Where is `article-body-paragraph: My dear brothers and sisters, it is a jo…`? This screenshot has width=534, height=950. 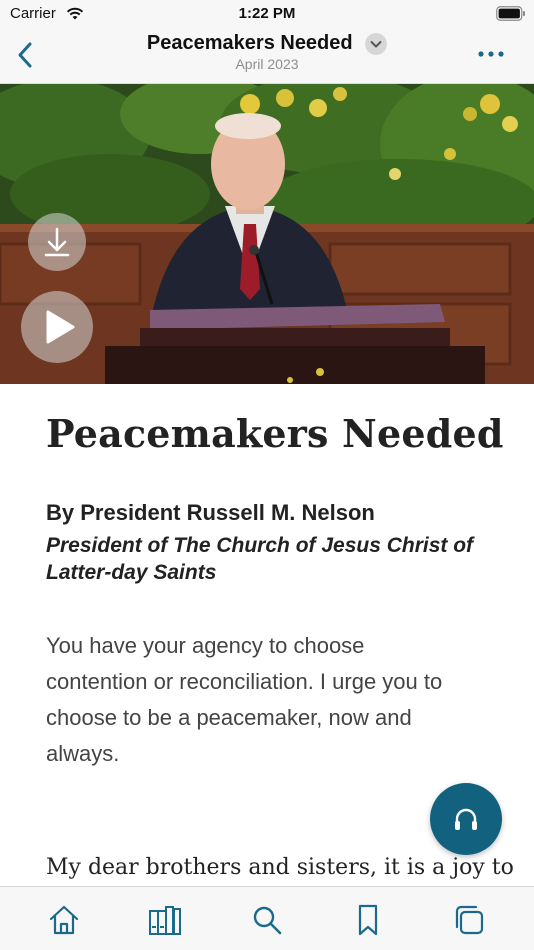 article-body-paragraph: My dear brothers and sisters, it is a jo… is located at coordinates (280, 867).